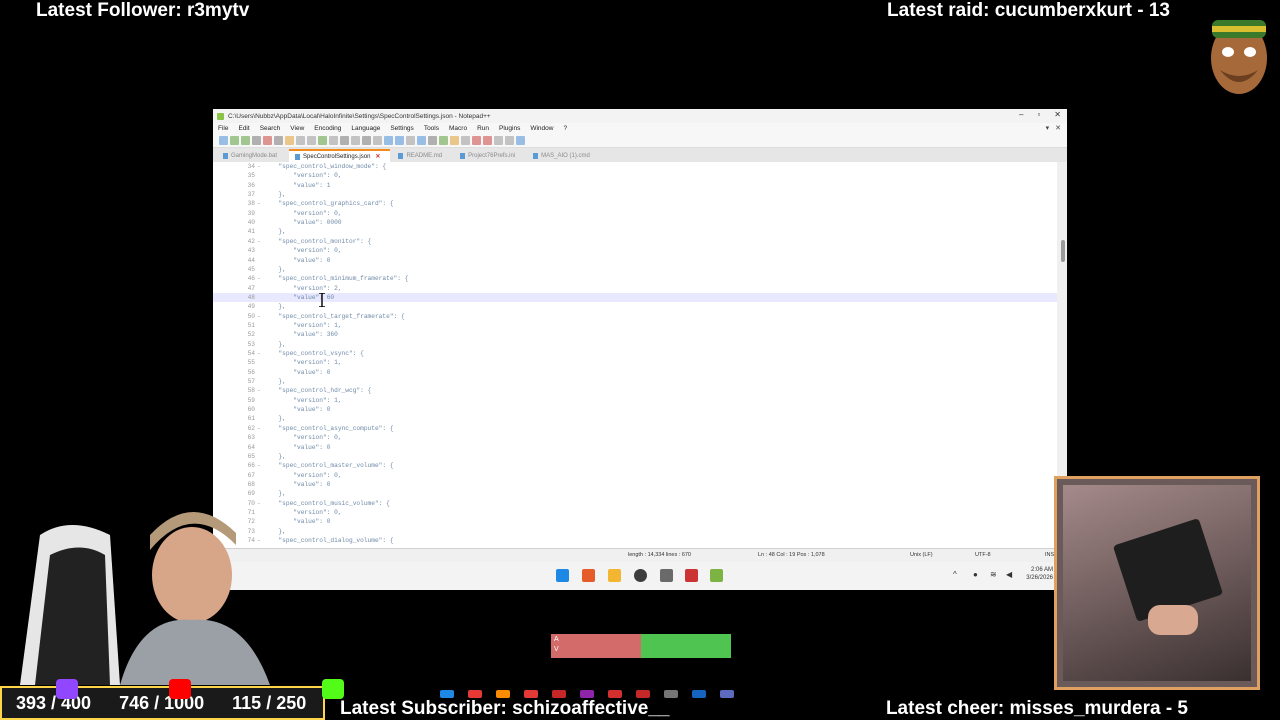  I want to click on code-line: 65 },, so click(635, 456).